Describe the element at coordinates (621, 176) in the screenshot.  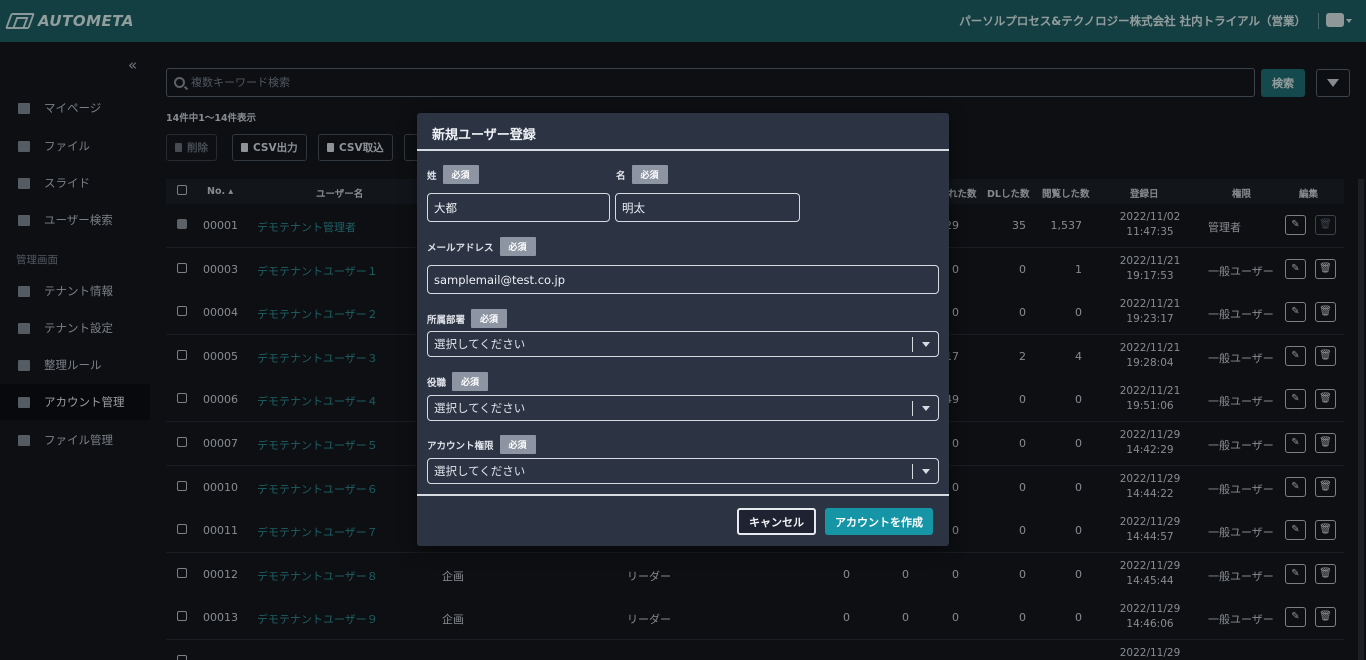
I see `first-name-label-text: 名` at that location.